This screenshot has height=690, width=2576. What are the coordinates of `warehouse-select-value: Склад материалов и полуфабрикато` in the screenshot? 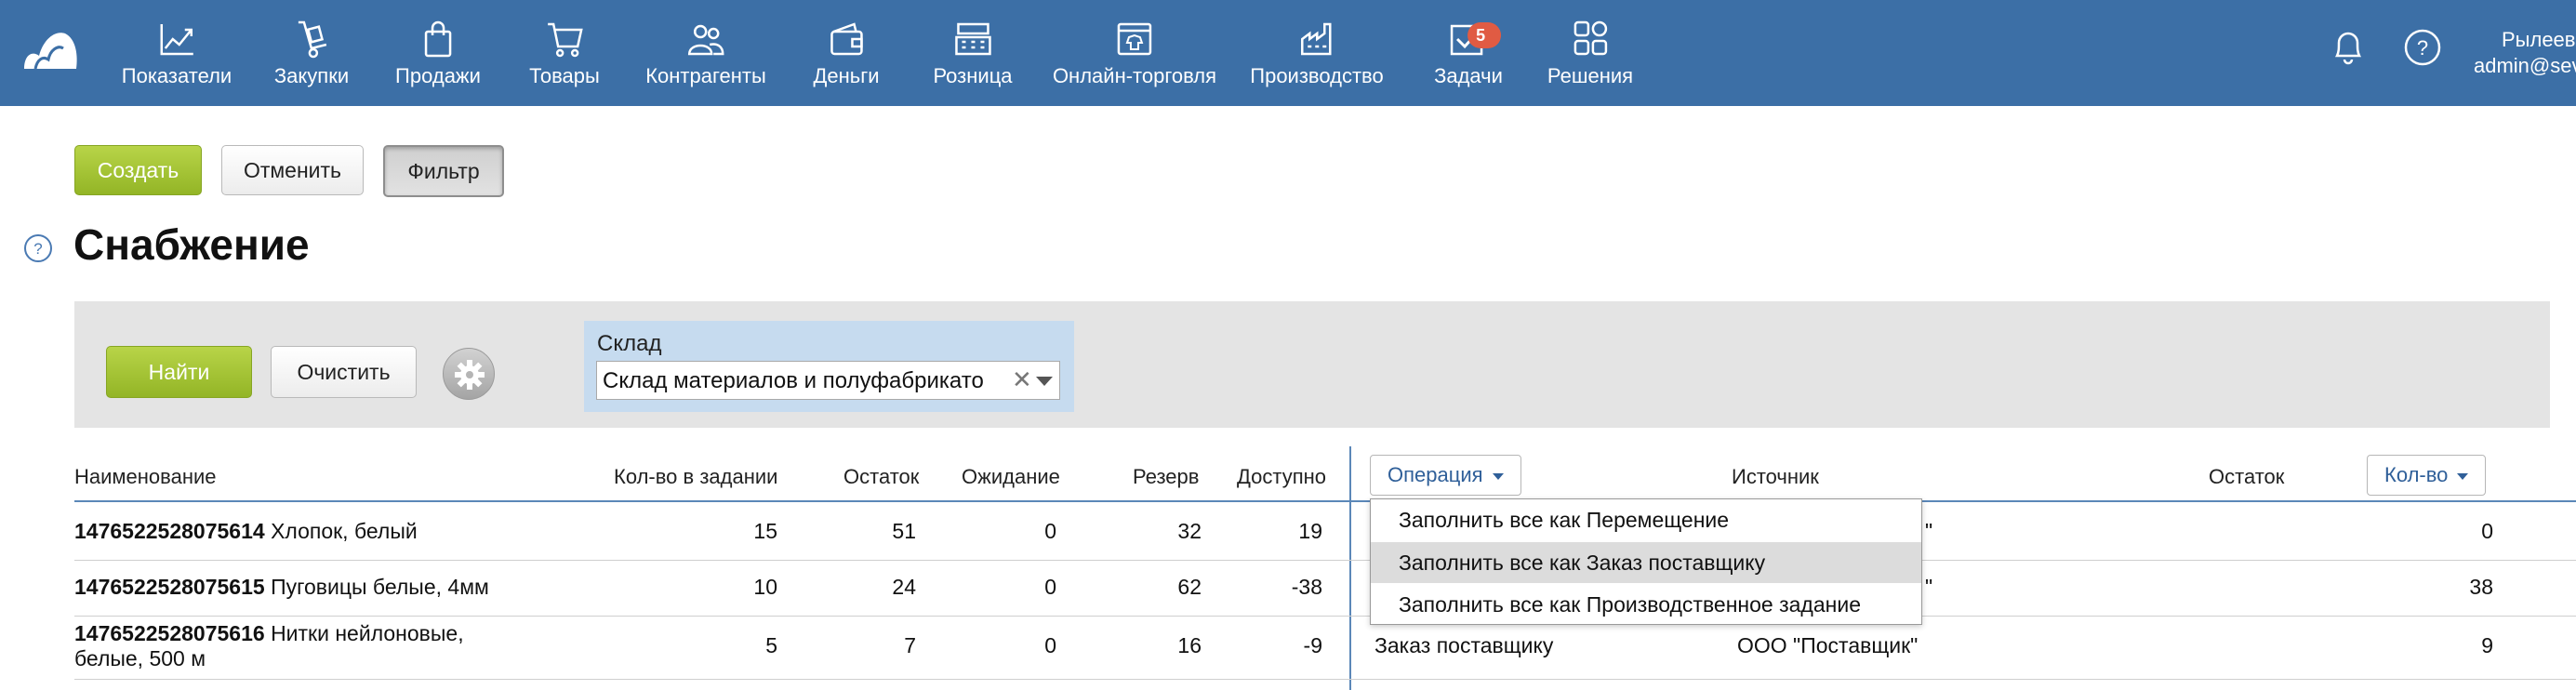 It's located at (793, 380).